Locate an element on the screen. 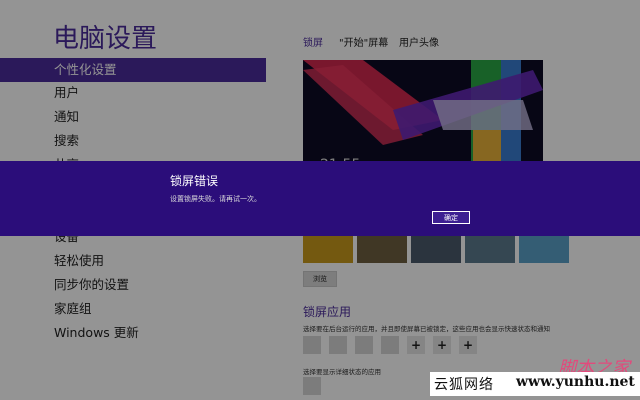  dialog-title: 锁屏错误 is located at coordinates (194, 181).